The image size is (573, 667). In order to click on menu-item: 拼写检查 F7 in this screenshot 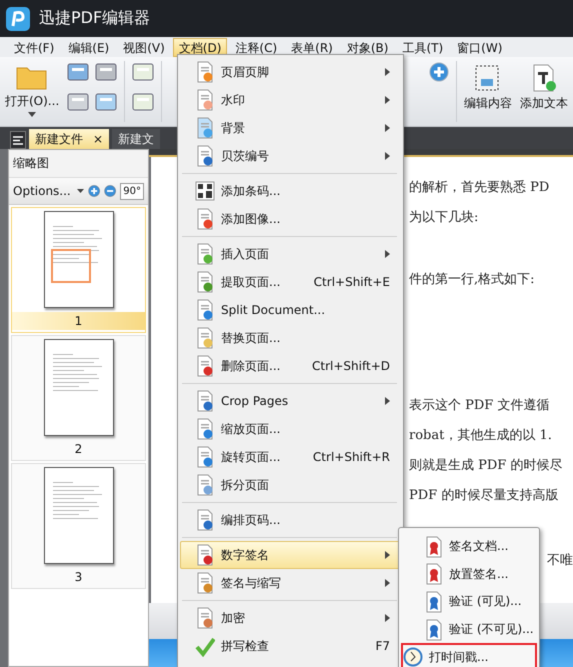, I will do `click(290, 646)`.